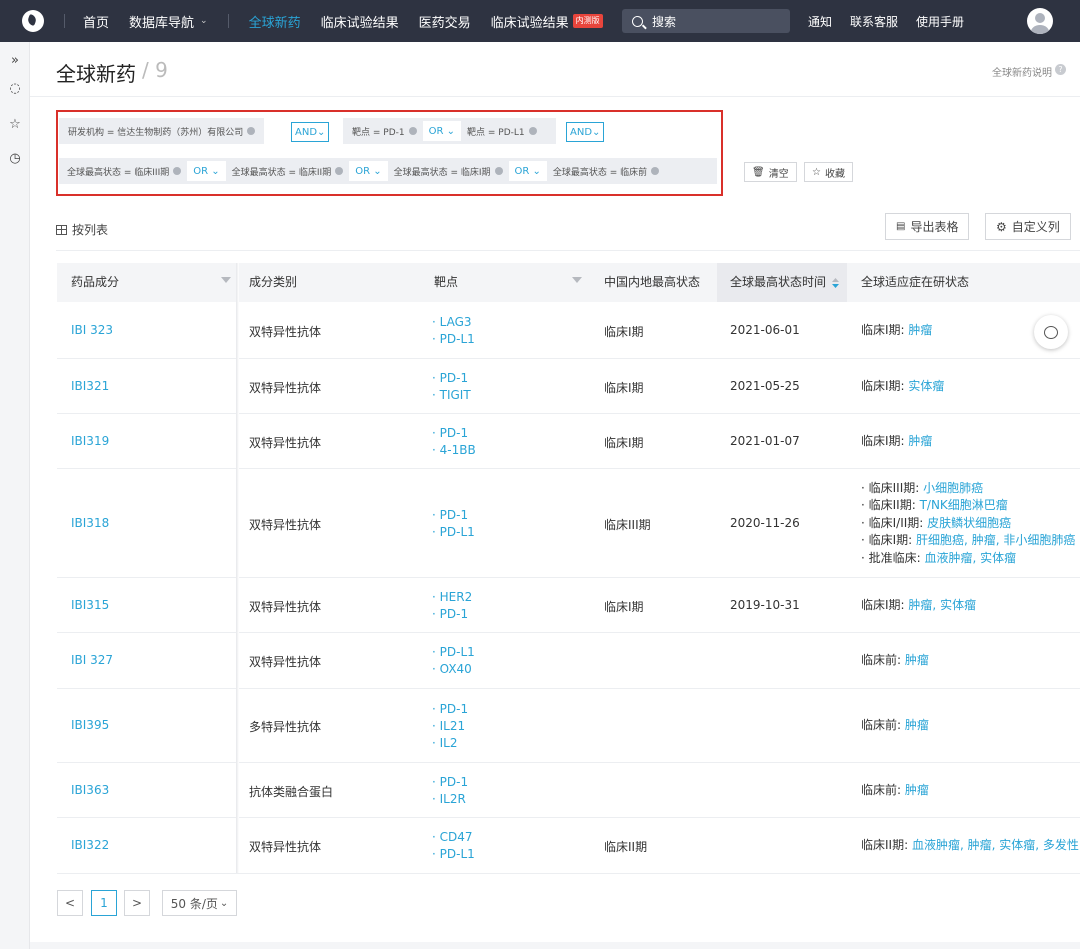 The width and height of the screenshot is (1080, 949). What do you see at coordinates (95, 282) in the screenshot?
I see `col-drug: 药品成分` at bounding box center [95, 282].